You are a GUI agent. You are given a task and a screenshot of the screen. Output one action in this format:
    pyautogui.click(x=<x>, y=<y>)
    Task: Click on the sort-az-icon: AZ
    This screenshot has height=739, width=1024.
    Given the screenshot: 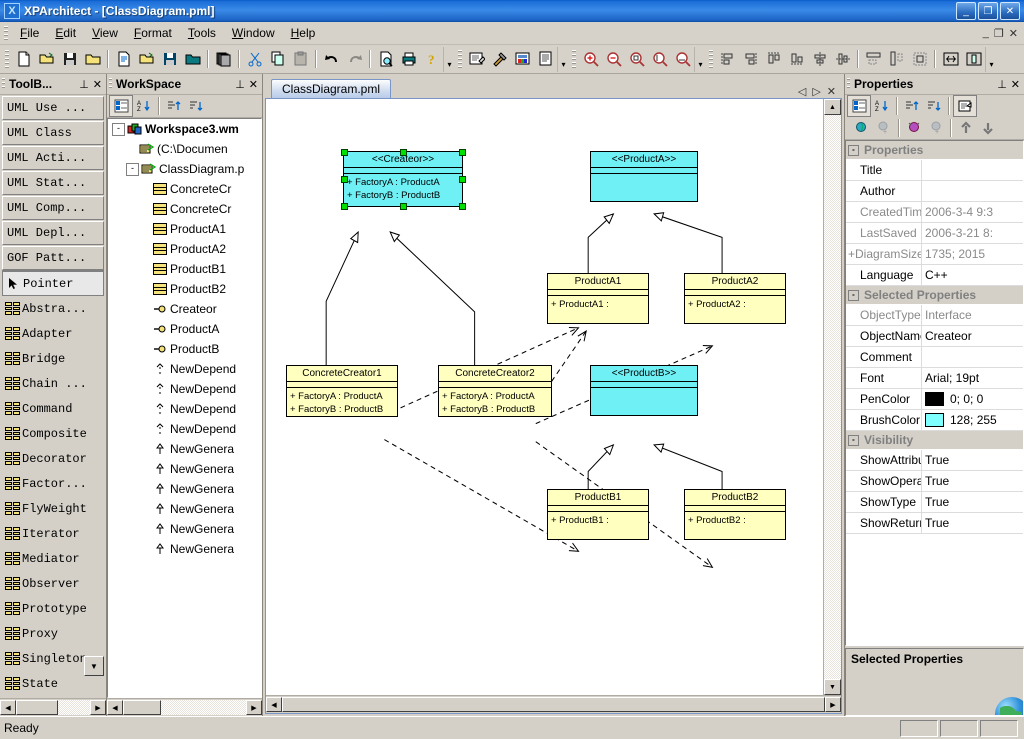 What is the action you would take?
    pyautogui.click(x=144, y=106)
    